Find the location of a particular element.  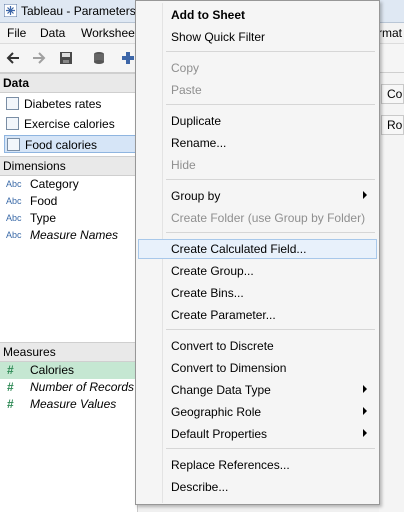

measure-number-of-records: # Number of Records is located at coordinates (68, 387).